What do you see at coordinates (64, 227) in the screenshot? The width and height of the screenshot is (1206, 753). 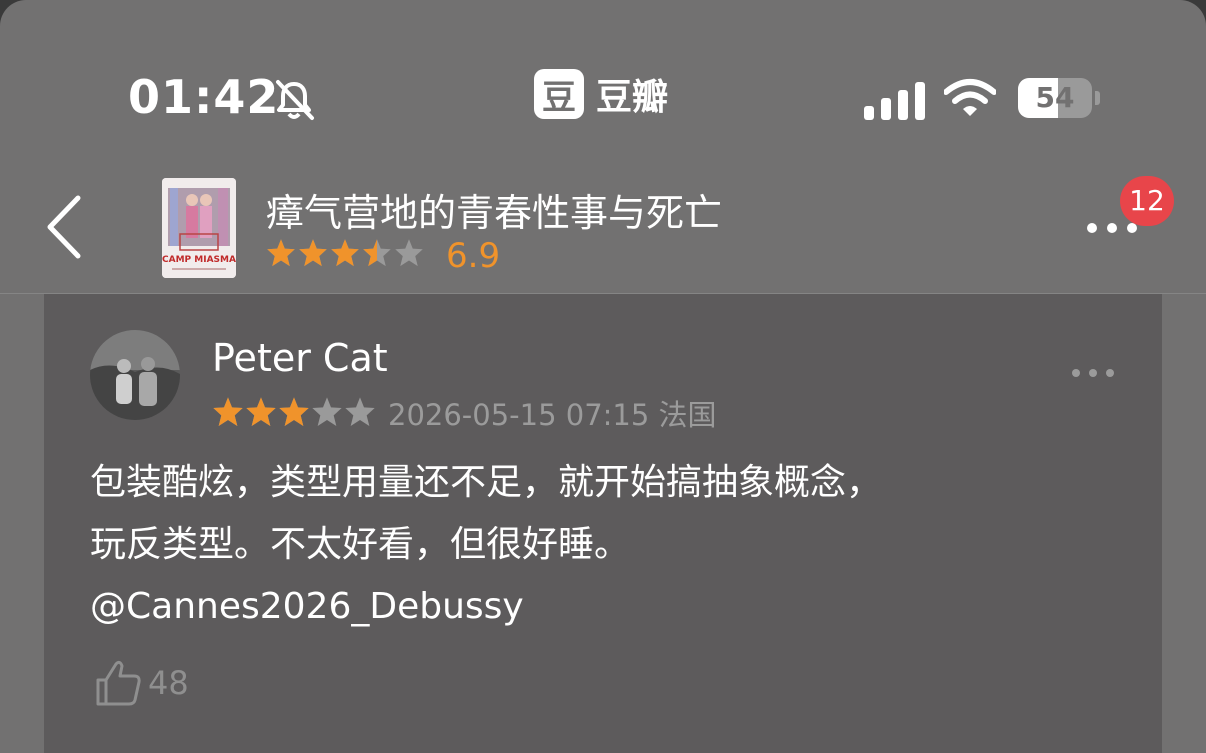 I see `back-button` at bounding box center [64, 227].